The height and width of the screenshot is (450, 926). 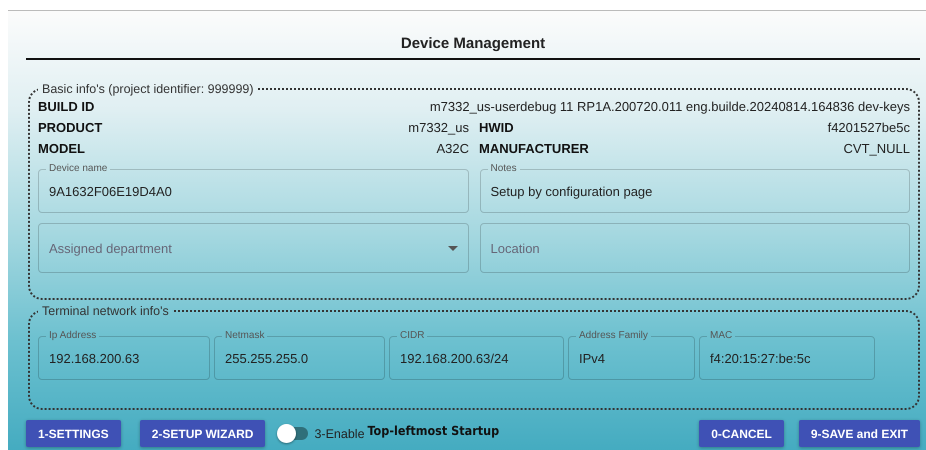 I want to click on input-field: MAC f4:20:15:27:be:5c, so click(x=787, y=355).